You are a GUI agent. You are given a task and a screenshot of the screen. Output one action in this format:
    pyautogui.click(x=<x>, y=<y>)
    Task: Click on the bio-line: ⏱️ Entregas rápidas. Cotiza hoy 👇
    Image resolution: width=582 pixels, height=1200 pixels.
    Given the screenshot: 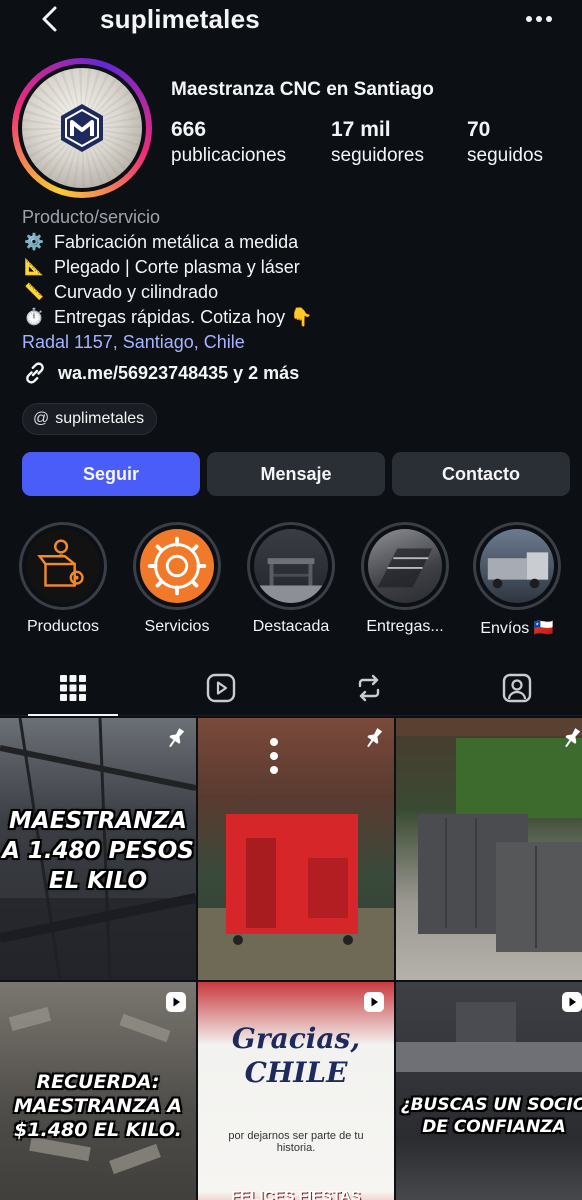 What is the action you would take?
    pyautogui.click(x=292, y=317)
    